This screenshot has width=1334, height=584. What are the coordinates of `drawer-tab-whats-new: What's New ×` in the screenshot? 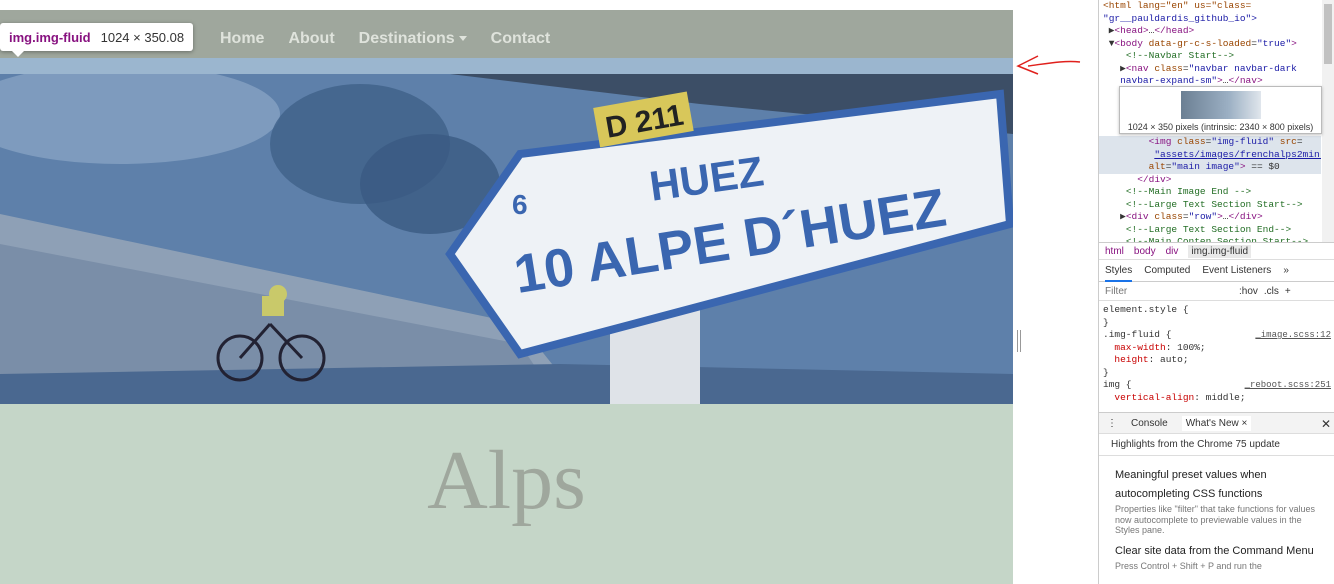 It's located at (1216, 423).